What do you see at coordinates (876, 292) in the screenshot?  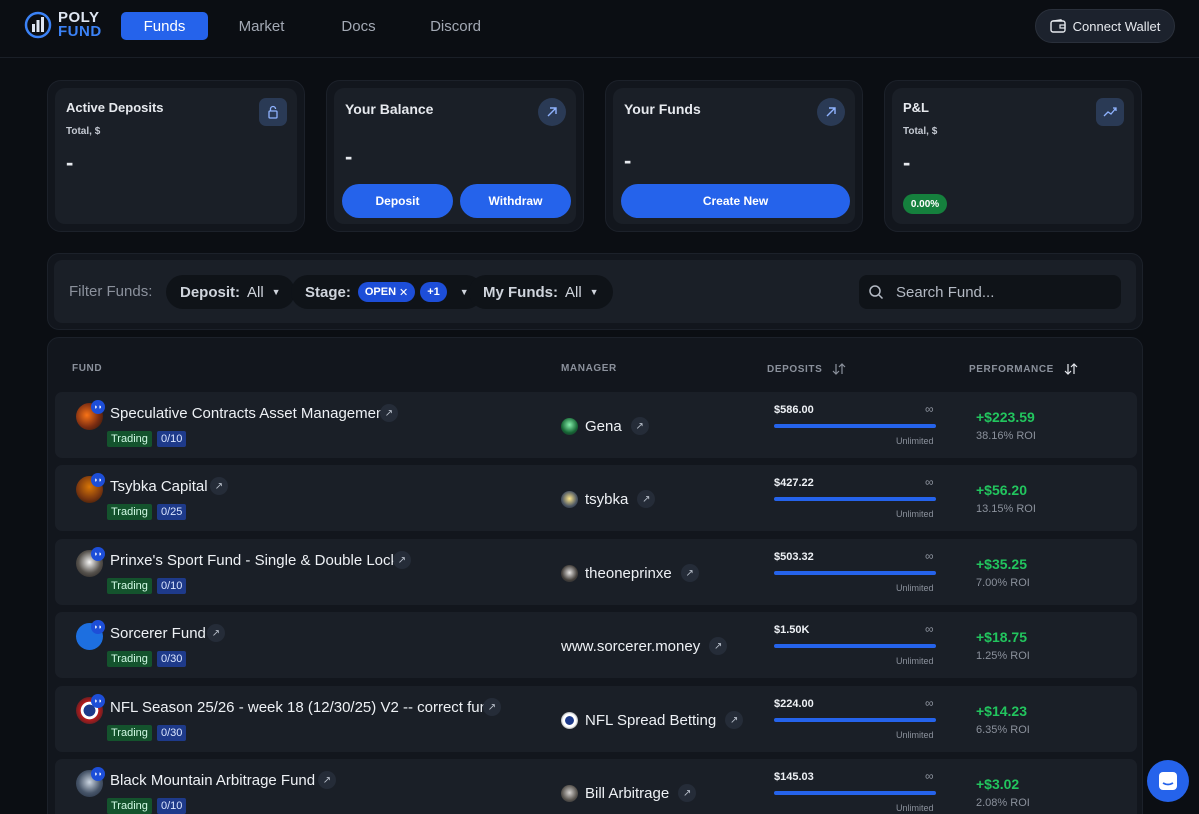 I see `search-icon` at bounding box center [876, 292].